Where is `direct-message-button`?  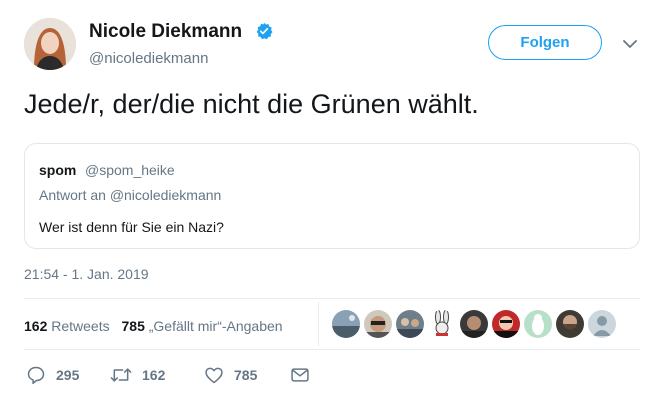
direct-message-button is located at coordinates (300, 375).